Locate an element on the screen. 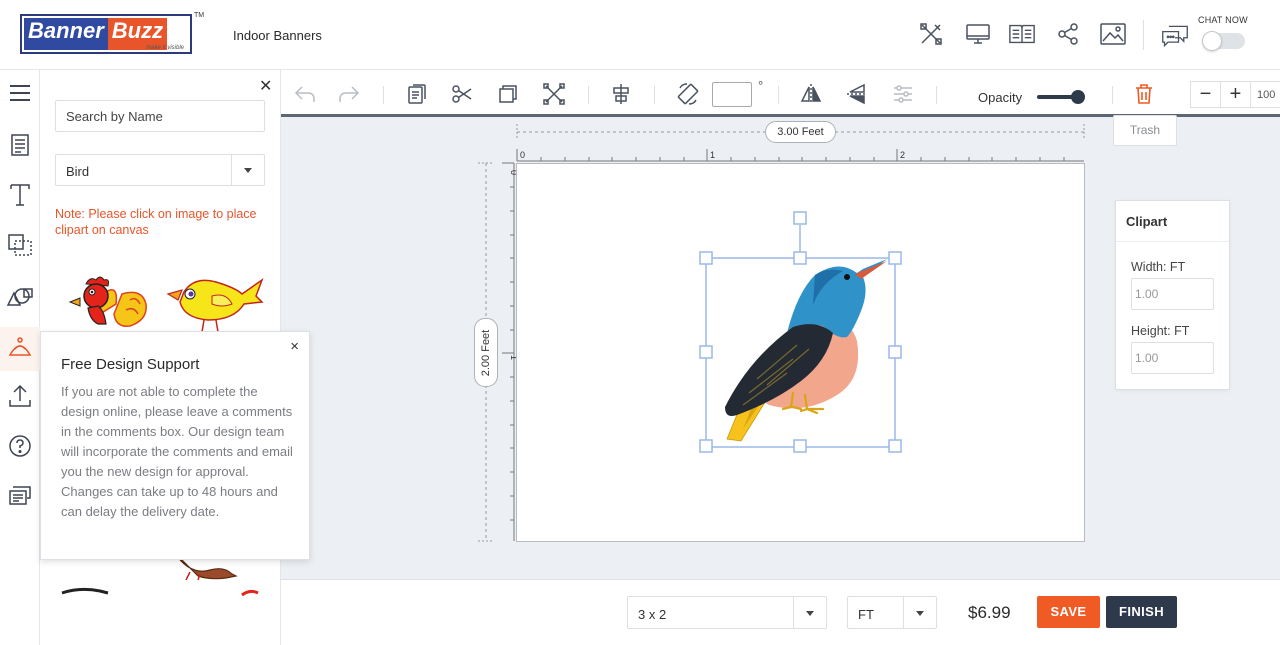 This screenshot has height=645, width=1280. flip-vertical-icon is located at coordinates (857, 94).